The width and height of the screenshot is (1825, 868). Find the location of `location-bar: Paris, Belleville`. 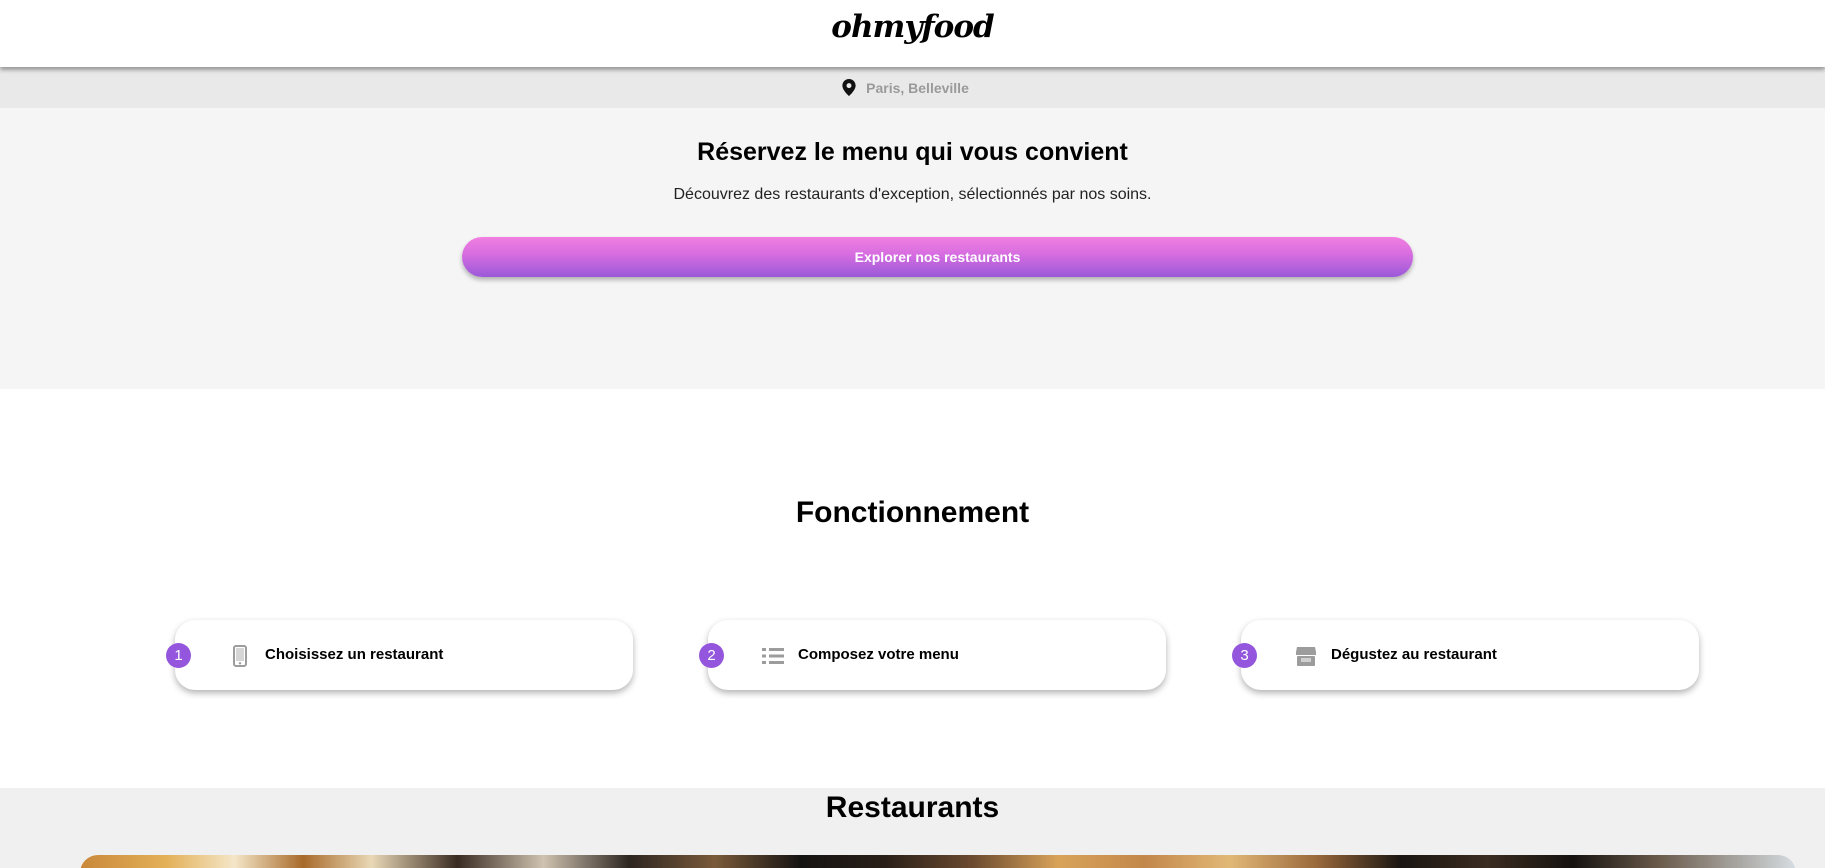

location-bar: Paris, Belleville is located at coordinates (912, 87).